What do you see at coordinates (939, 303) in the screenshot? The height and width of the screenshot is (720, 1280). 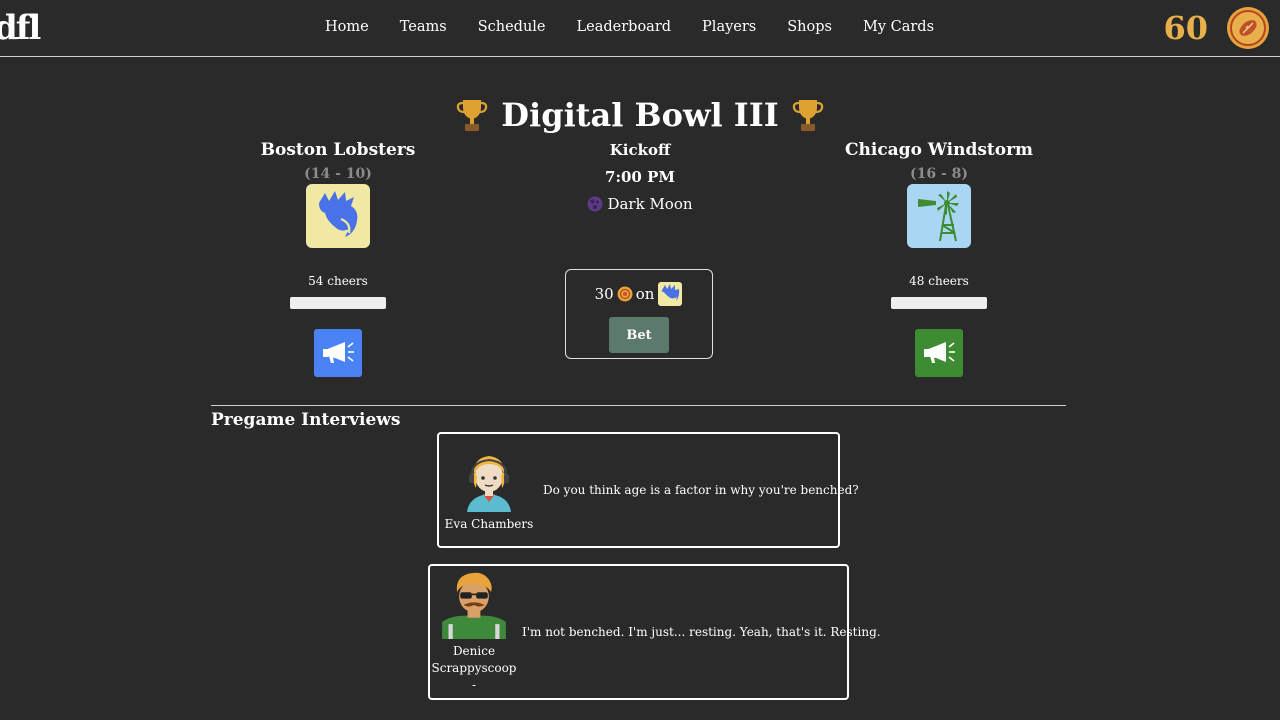 I see `away-cheer-bar` at bounding box center [939, 303].